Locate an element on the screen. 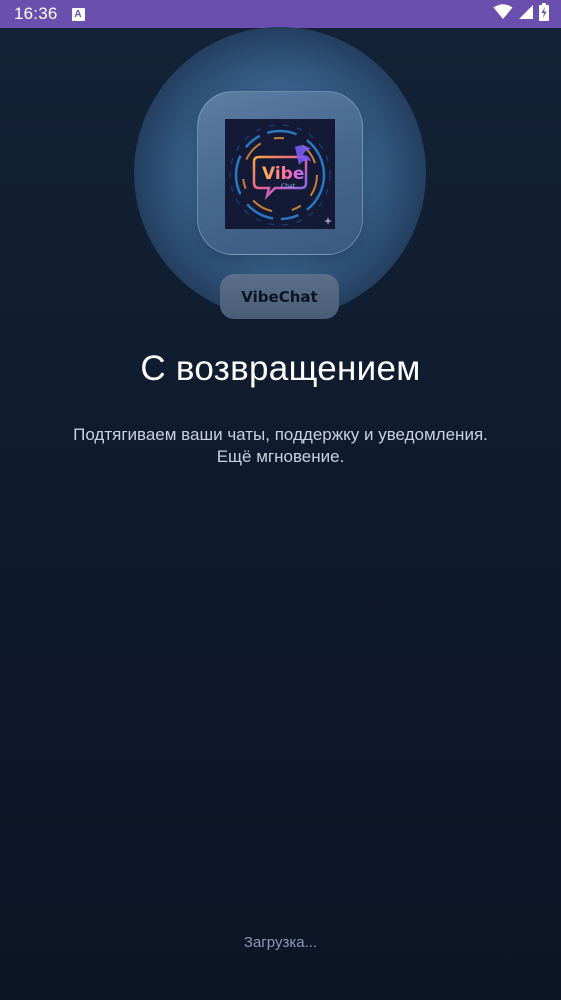  app-logo: Vibe Chat is located at coordinates (280, 174).